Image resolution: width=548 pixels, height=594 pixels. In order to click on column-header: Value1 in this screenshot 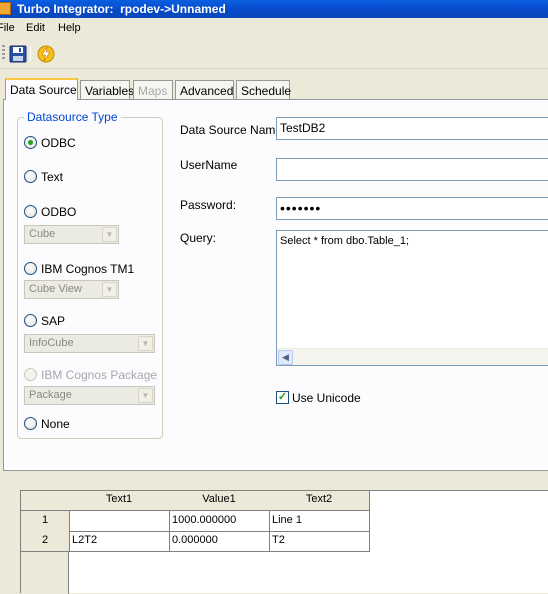, I will do `click(219, 501)`.